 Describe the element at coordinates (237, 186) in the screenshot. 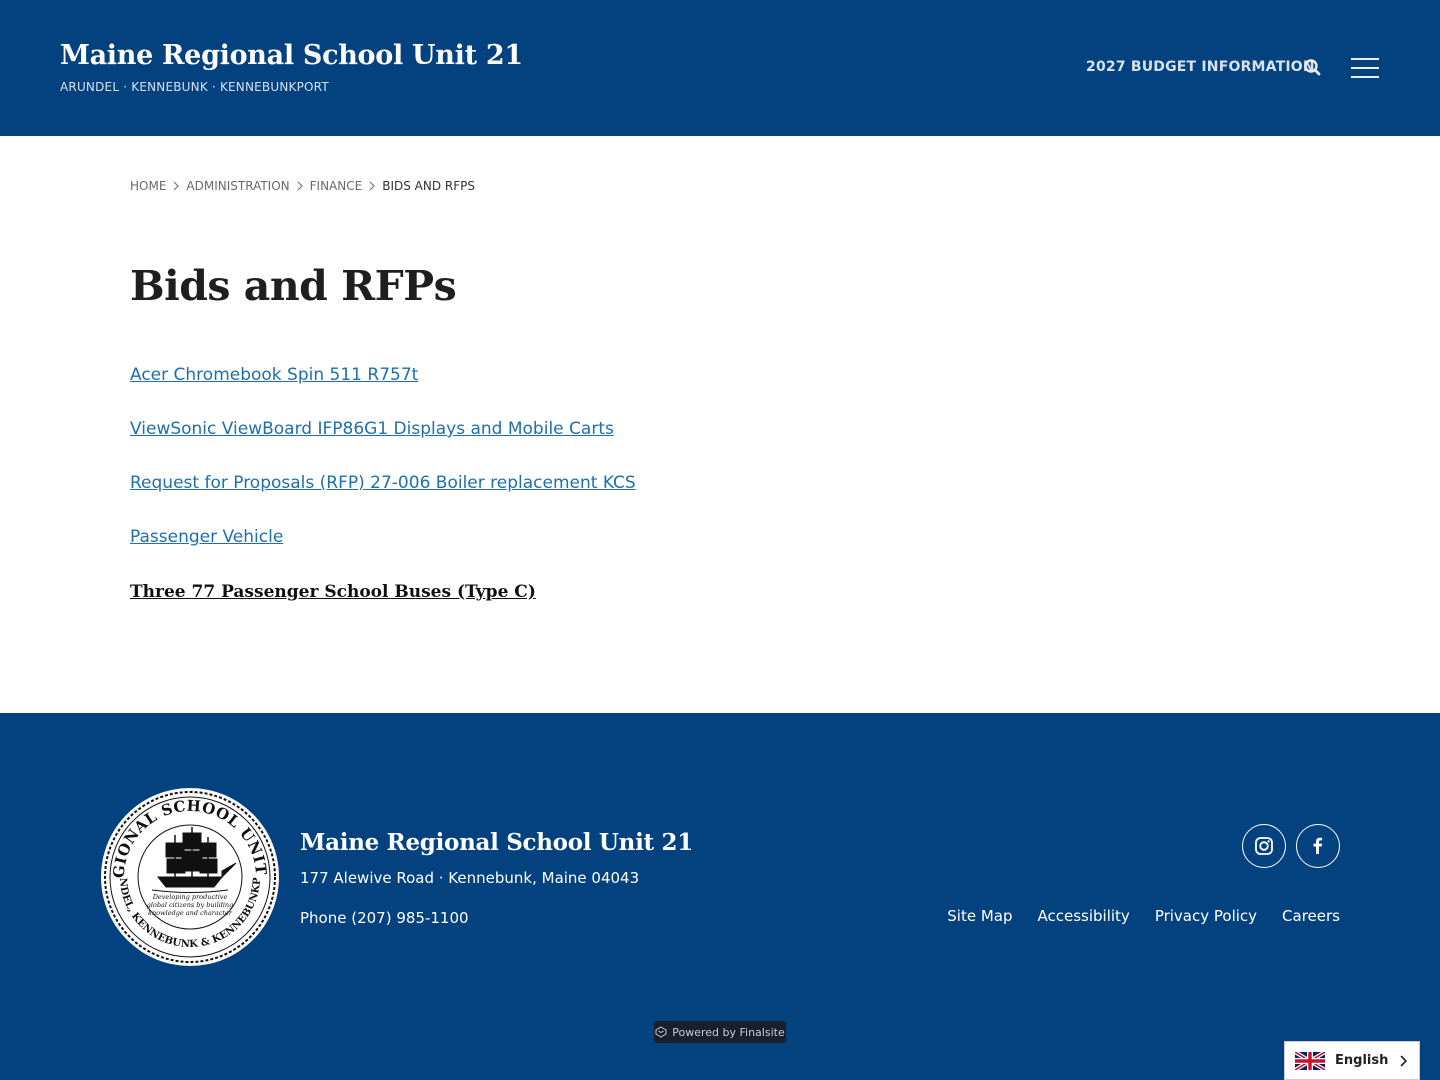

I see `breadcrumb-administration: ADMINISTRATION` at that location.